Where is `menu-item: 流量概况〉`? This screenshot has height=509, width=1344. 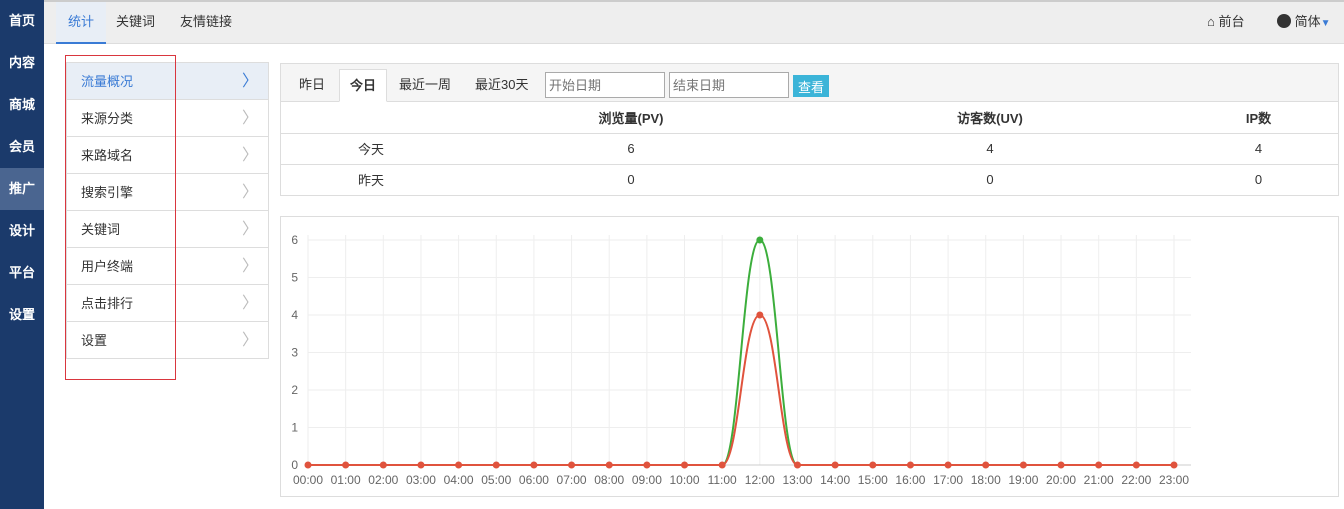 menu-item: 流量概况〉 is located at coordinates (167, 81).